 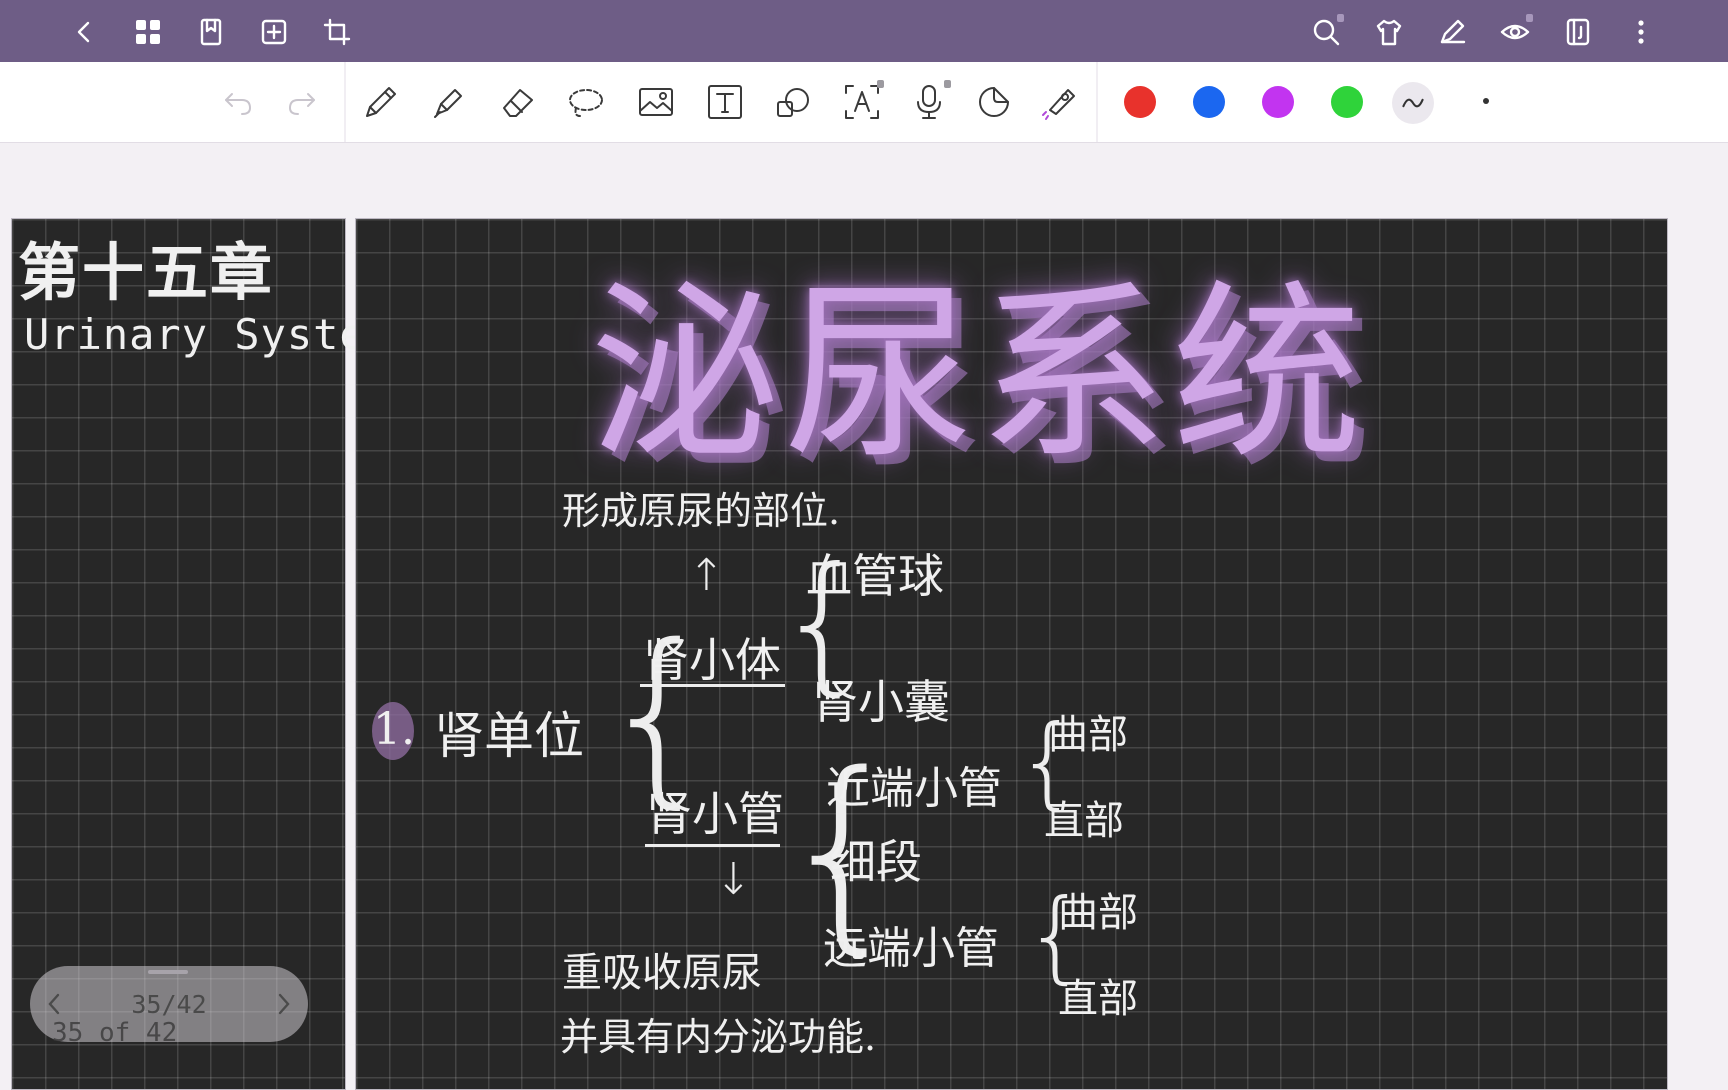 What do you see at coordinates (911, 948) in the screenshot?
I see `distal-tubule: 远端小管` at bounding box center [911, 948].